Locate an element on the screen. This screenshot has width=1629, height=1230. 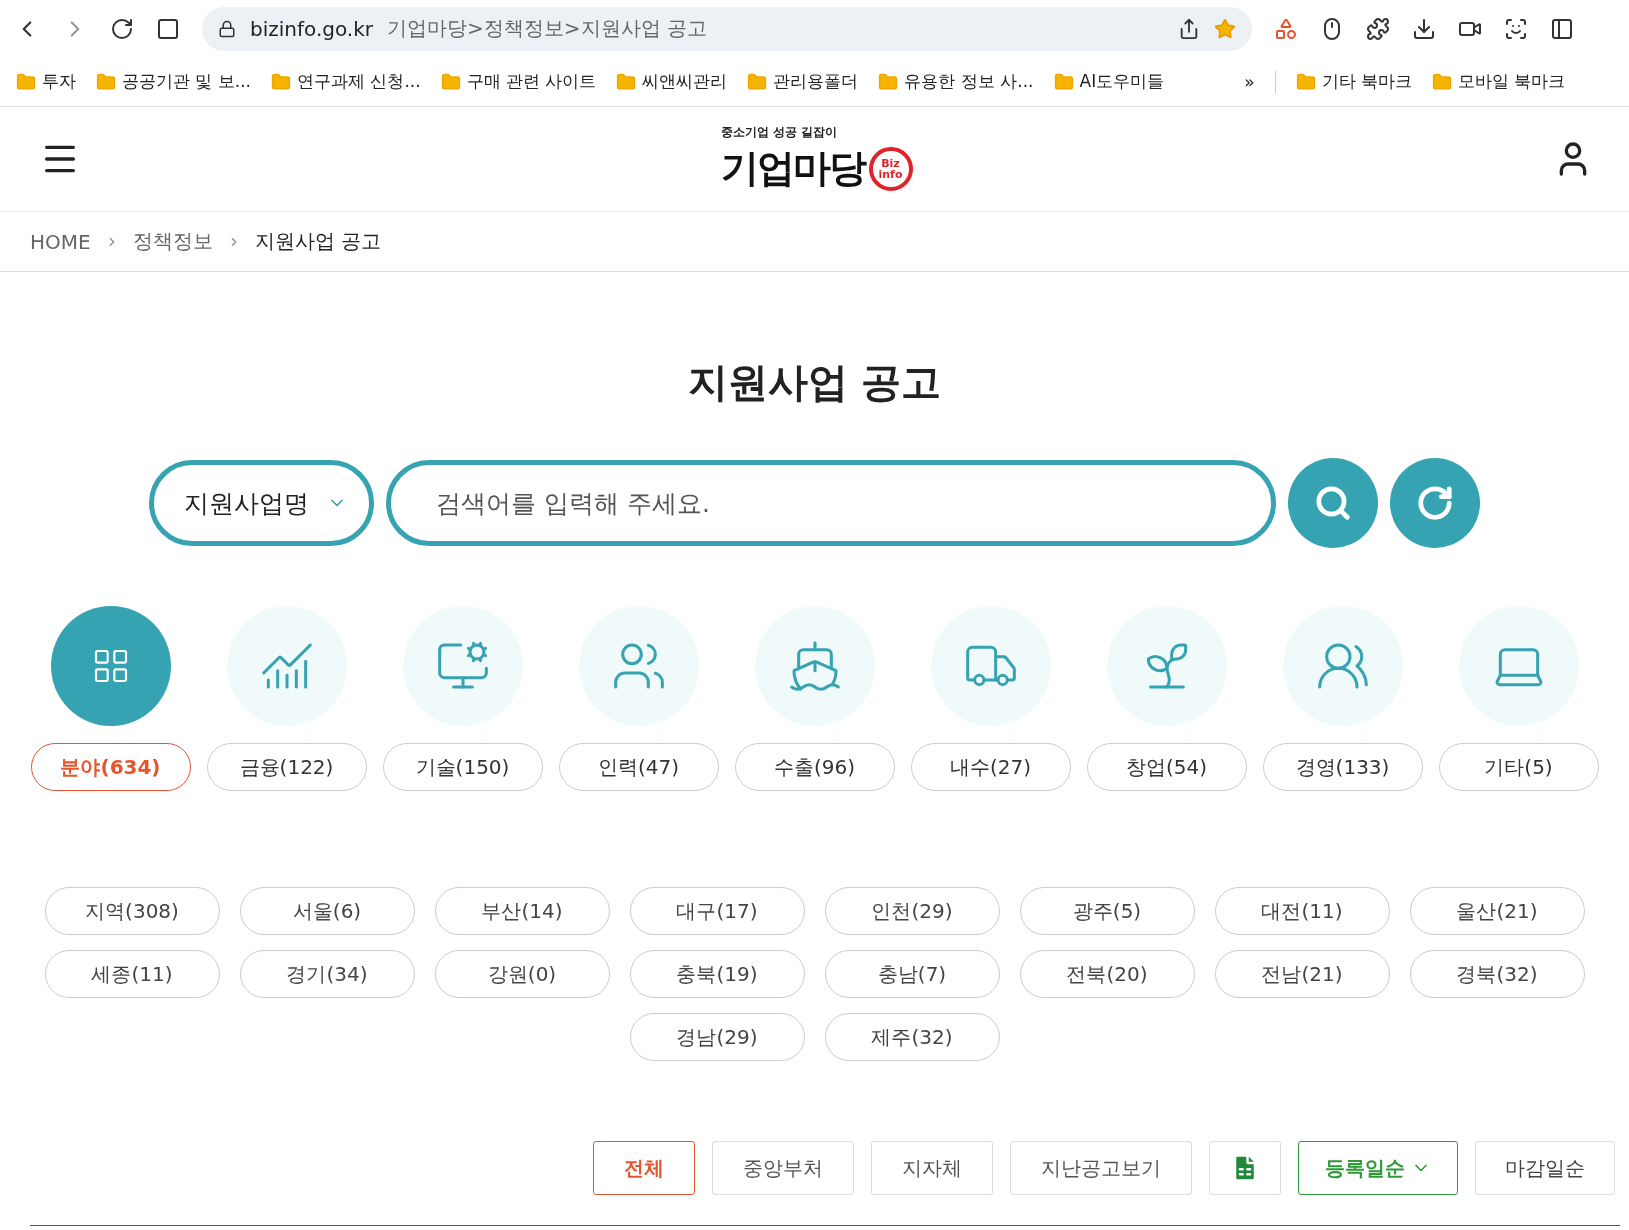
shapes-icon is located at coordinates (1286, 28).